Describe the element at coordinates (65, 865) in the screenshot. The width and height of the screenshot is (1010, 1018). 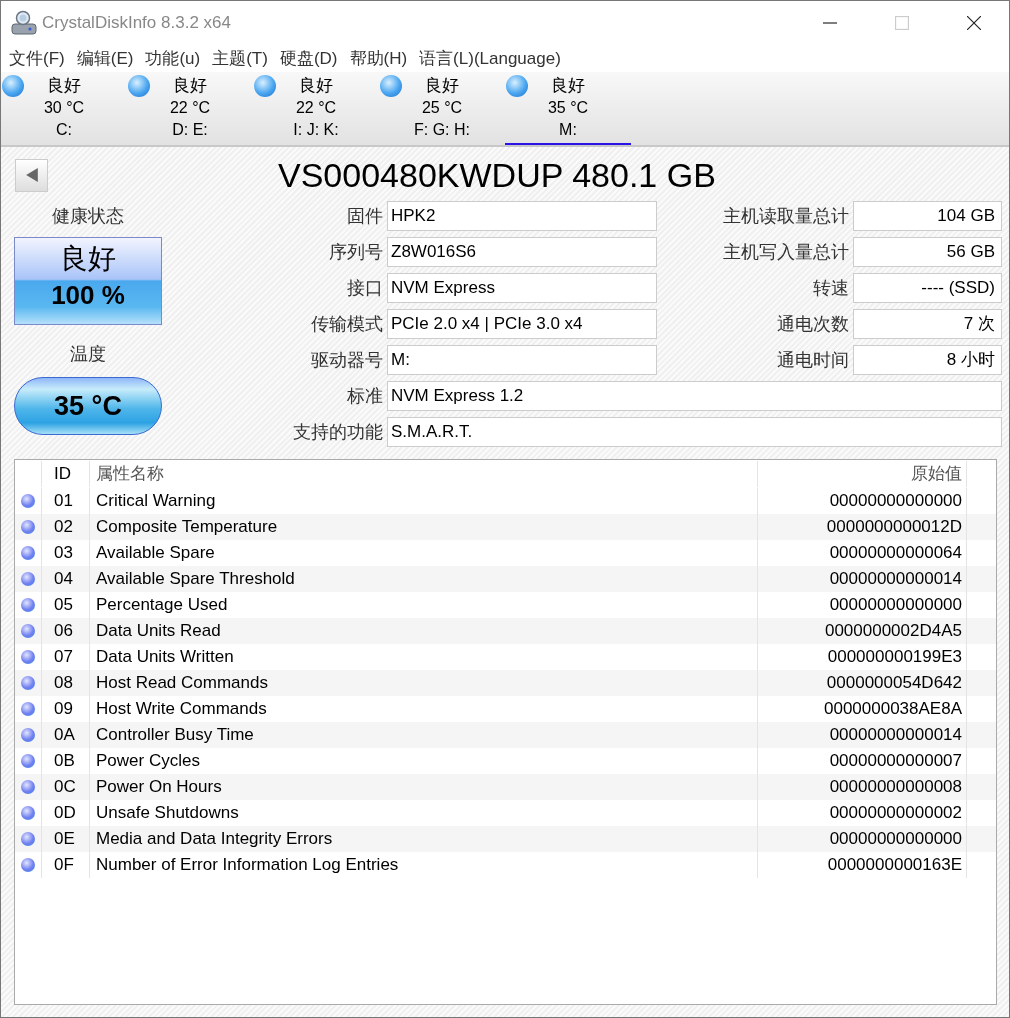
I see `table-cell: 0F` at that location.